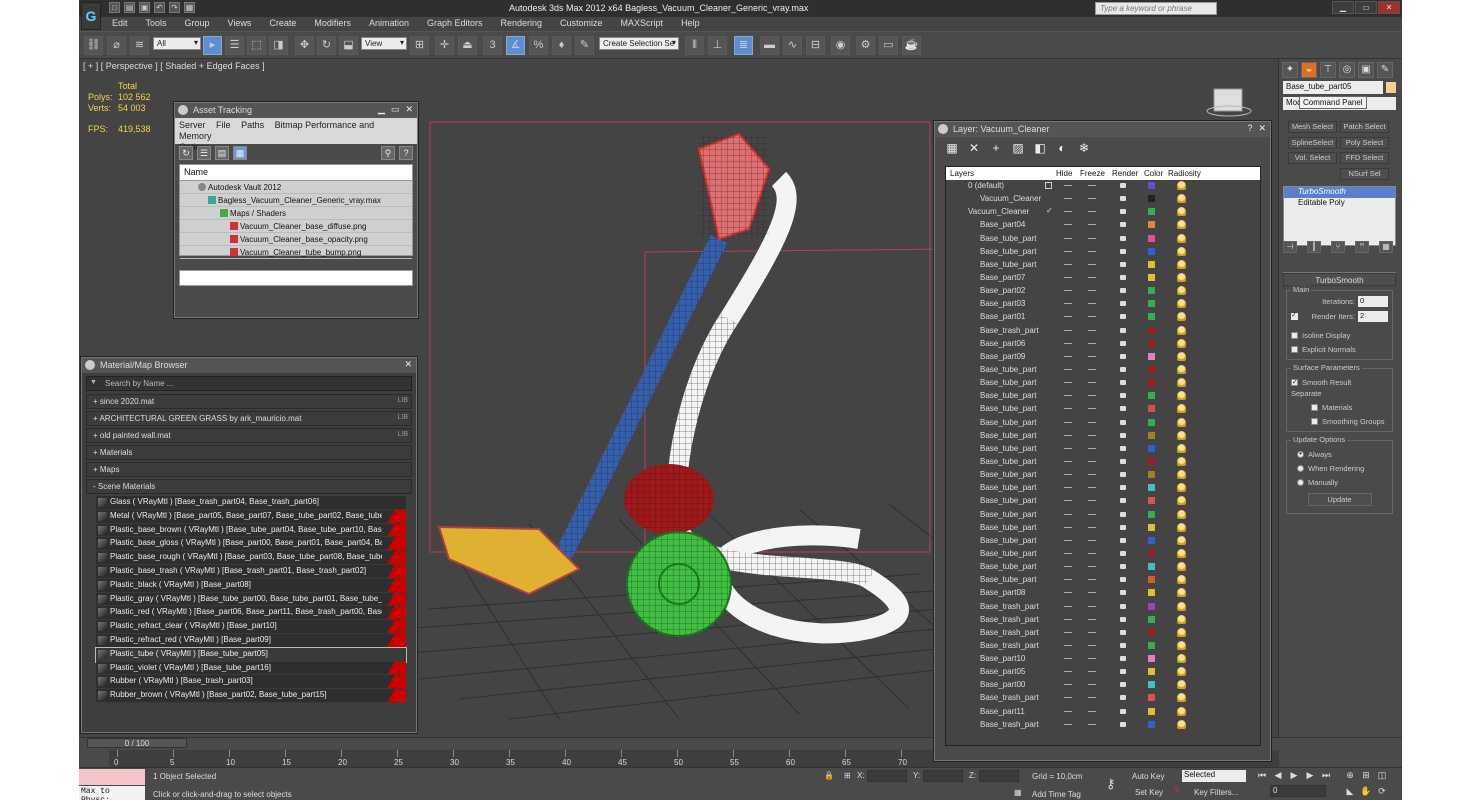  I want to click on asset-row: Bagless_Vacuum_Cleaner_Generic_vray.max, so click(296, 200).